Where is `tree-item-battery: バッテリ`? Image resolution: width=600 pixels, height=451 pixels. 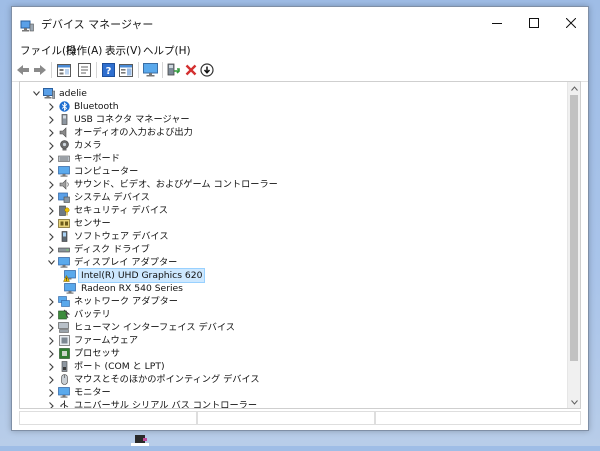
tree-item-battery: バッテリ is located at coordinates (79, 314).